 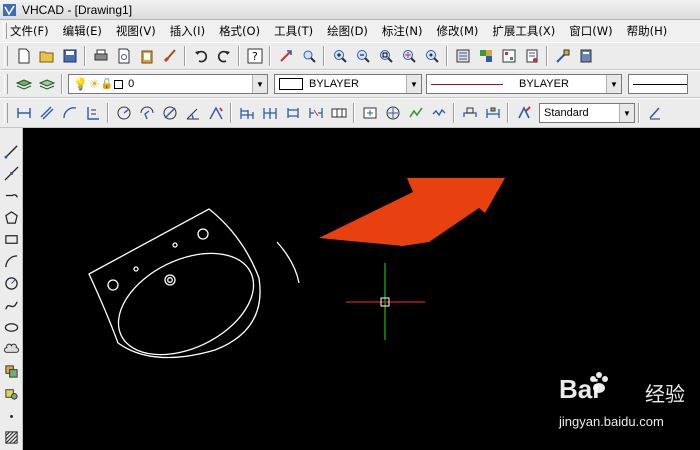 I want to click on save-button, so click(x=69, y=56).